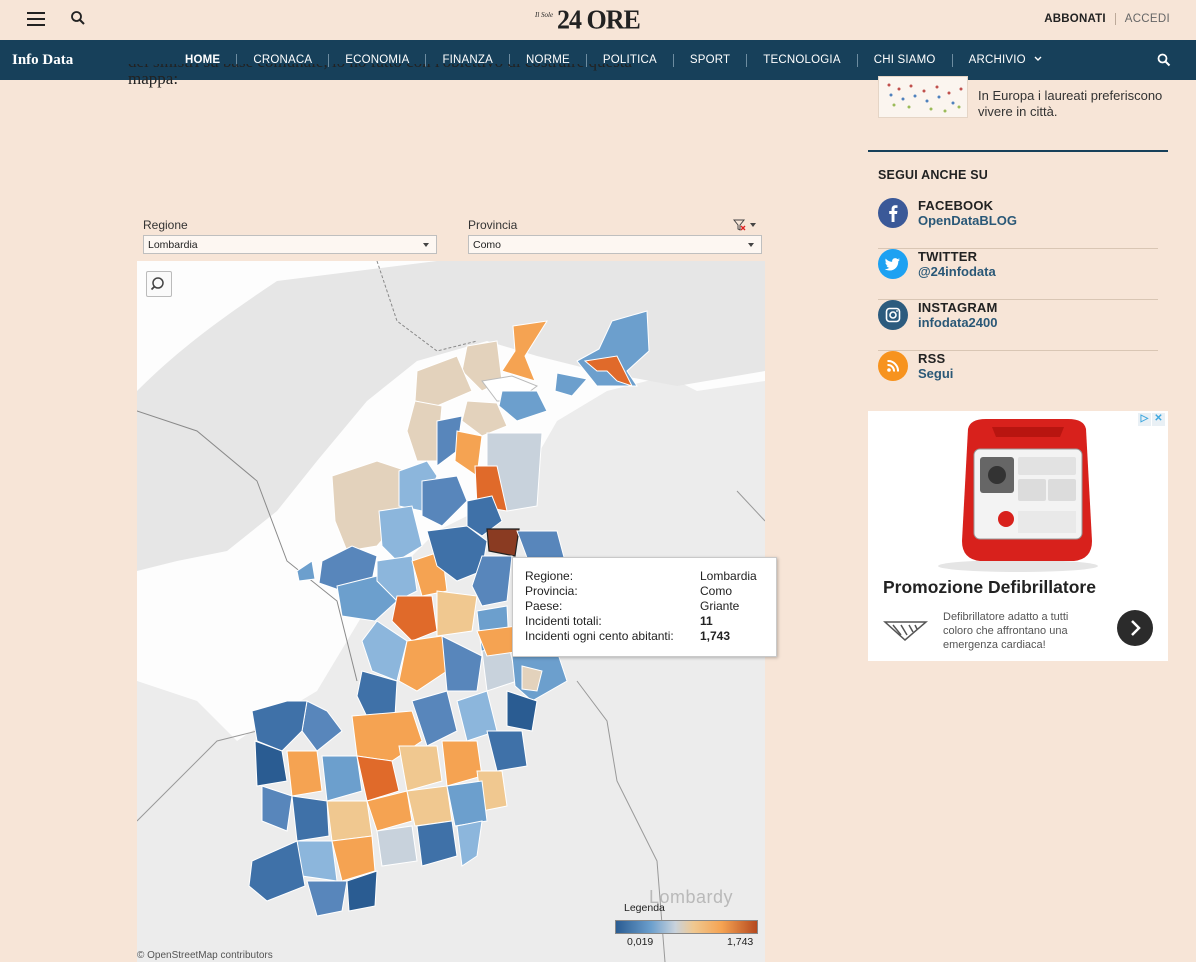  I want to click on province-dropdown: Como, so click(615, 244).